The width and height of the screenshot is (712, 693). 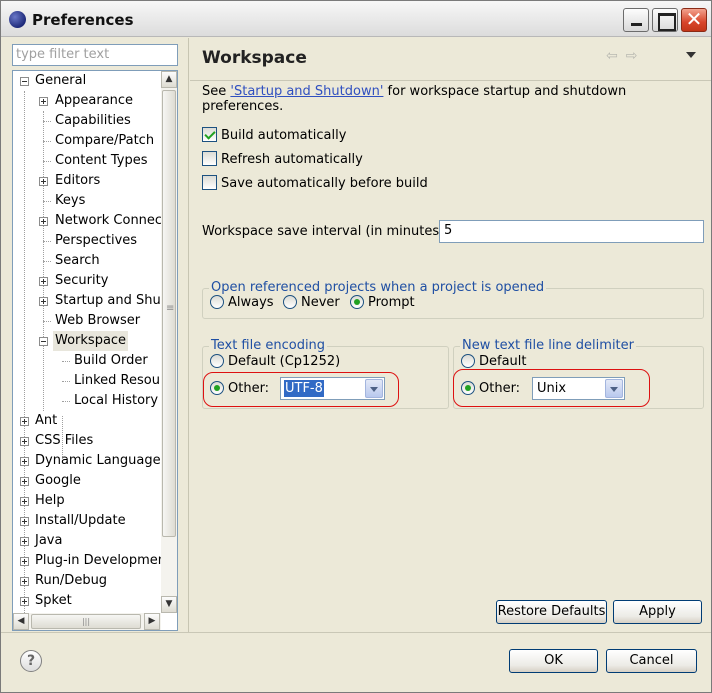 I want to click on tree-item: Appearance, so click(x=87, y=101).